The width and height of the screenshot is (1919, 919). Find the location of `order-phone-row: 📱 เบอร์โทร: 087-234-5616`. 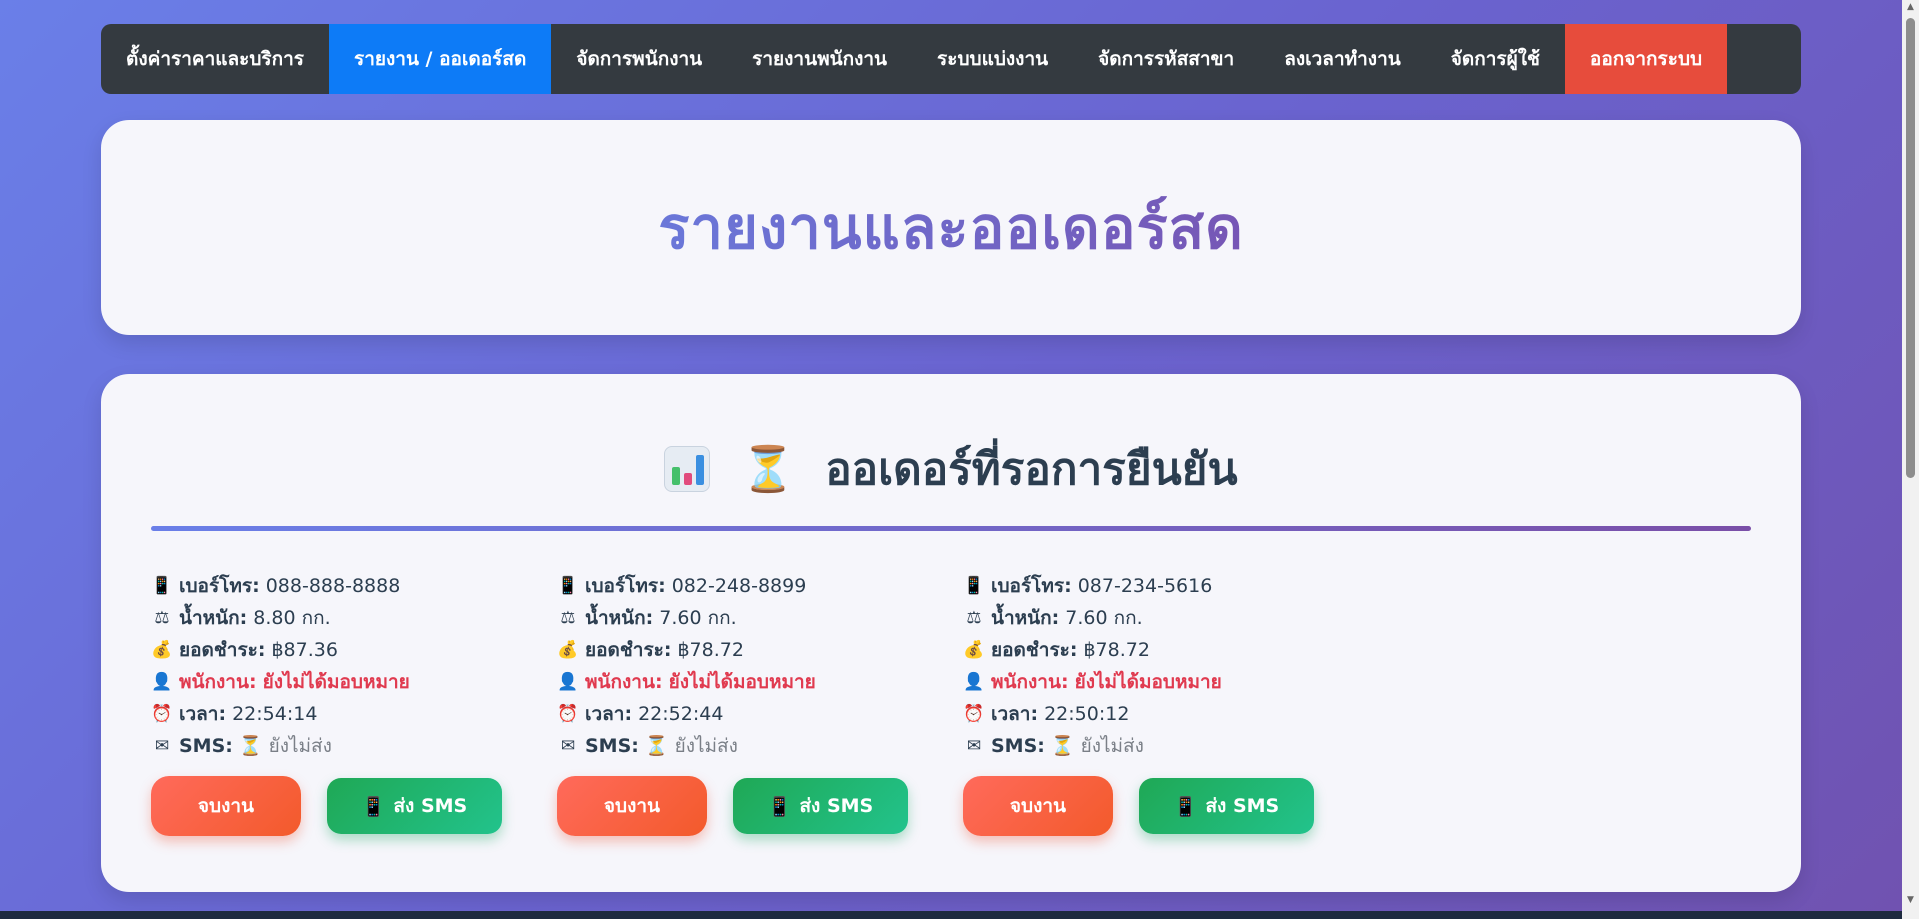

order-phone-row: 📱 เบอร์โทร: 087-234-5616 is located at coordinates (1143, 586).